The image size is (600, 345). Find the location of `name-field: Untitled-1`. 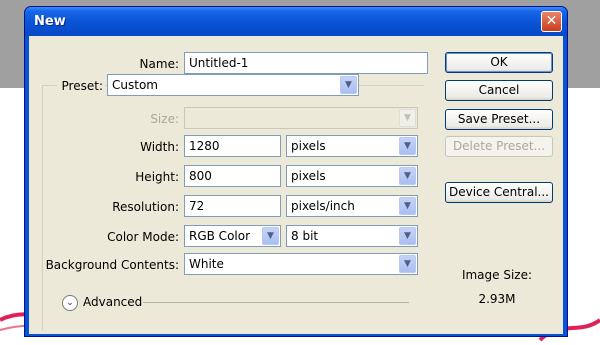

name-field: Untitled-1 is located at coordinates (306, 63).